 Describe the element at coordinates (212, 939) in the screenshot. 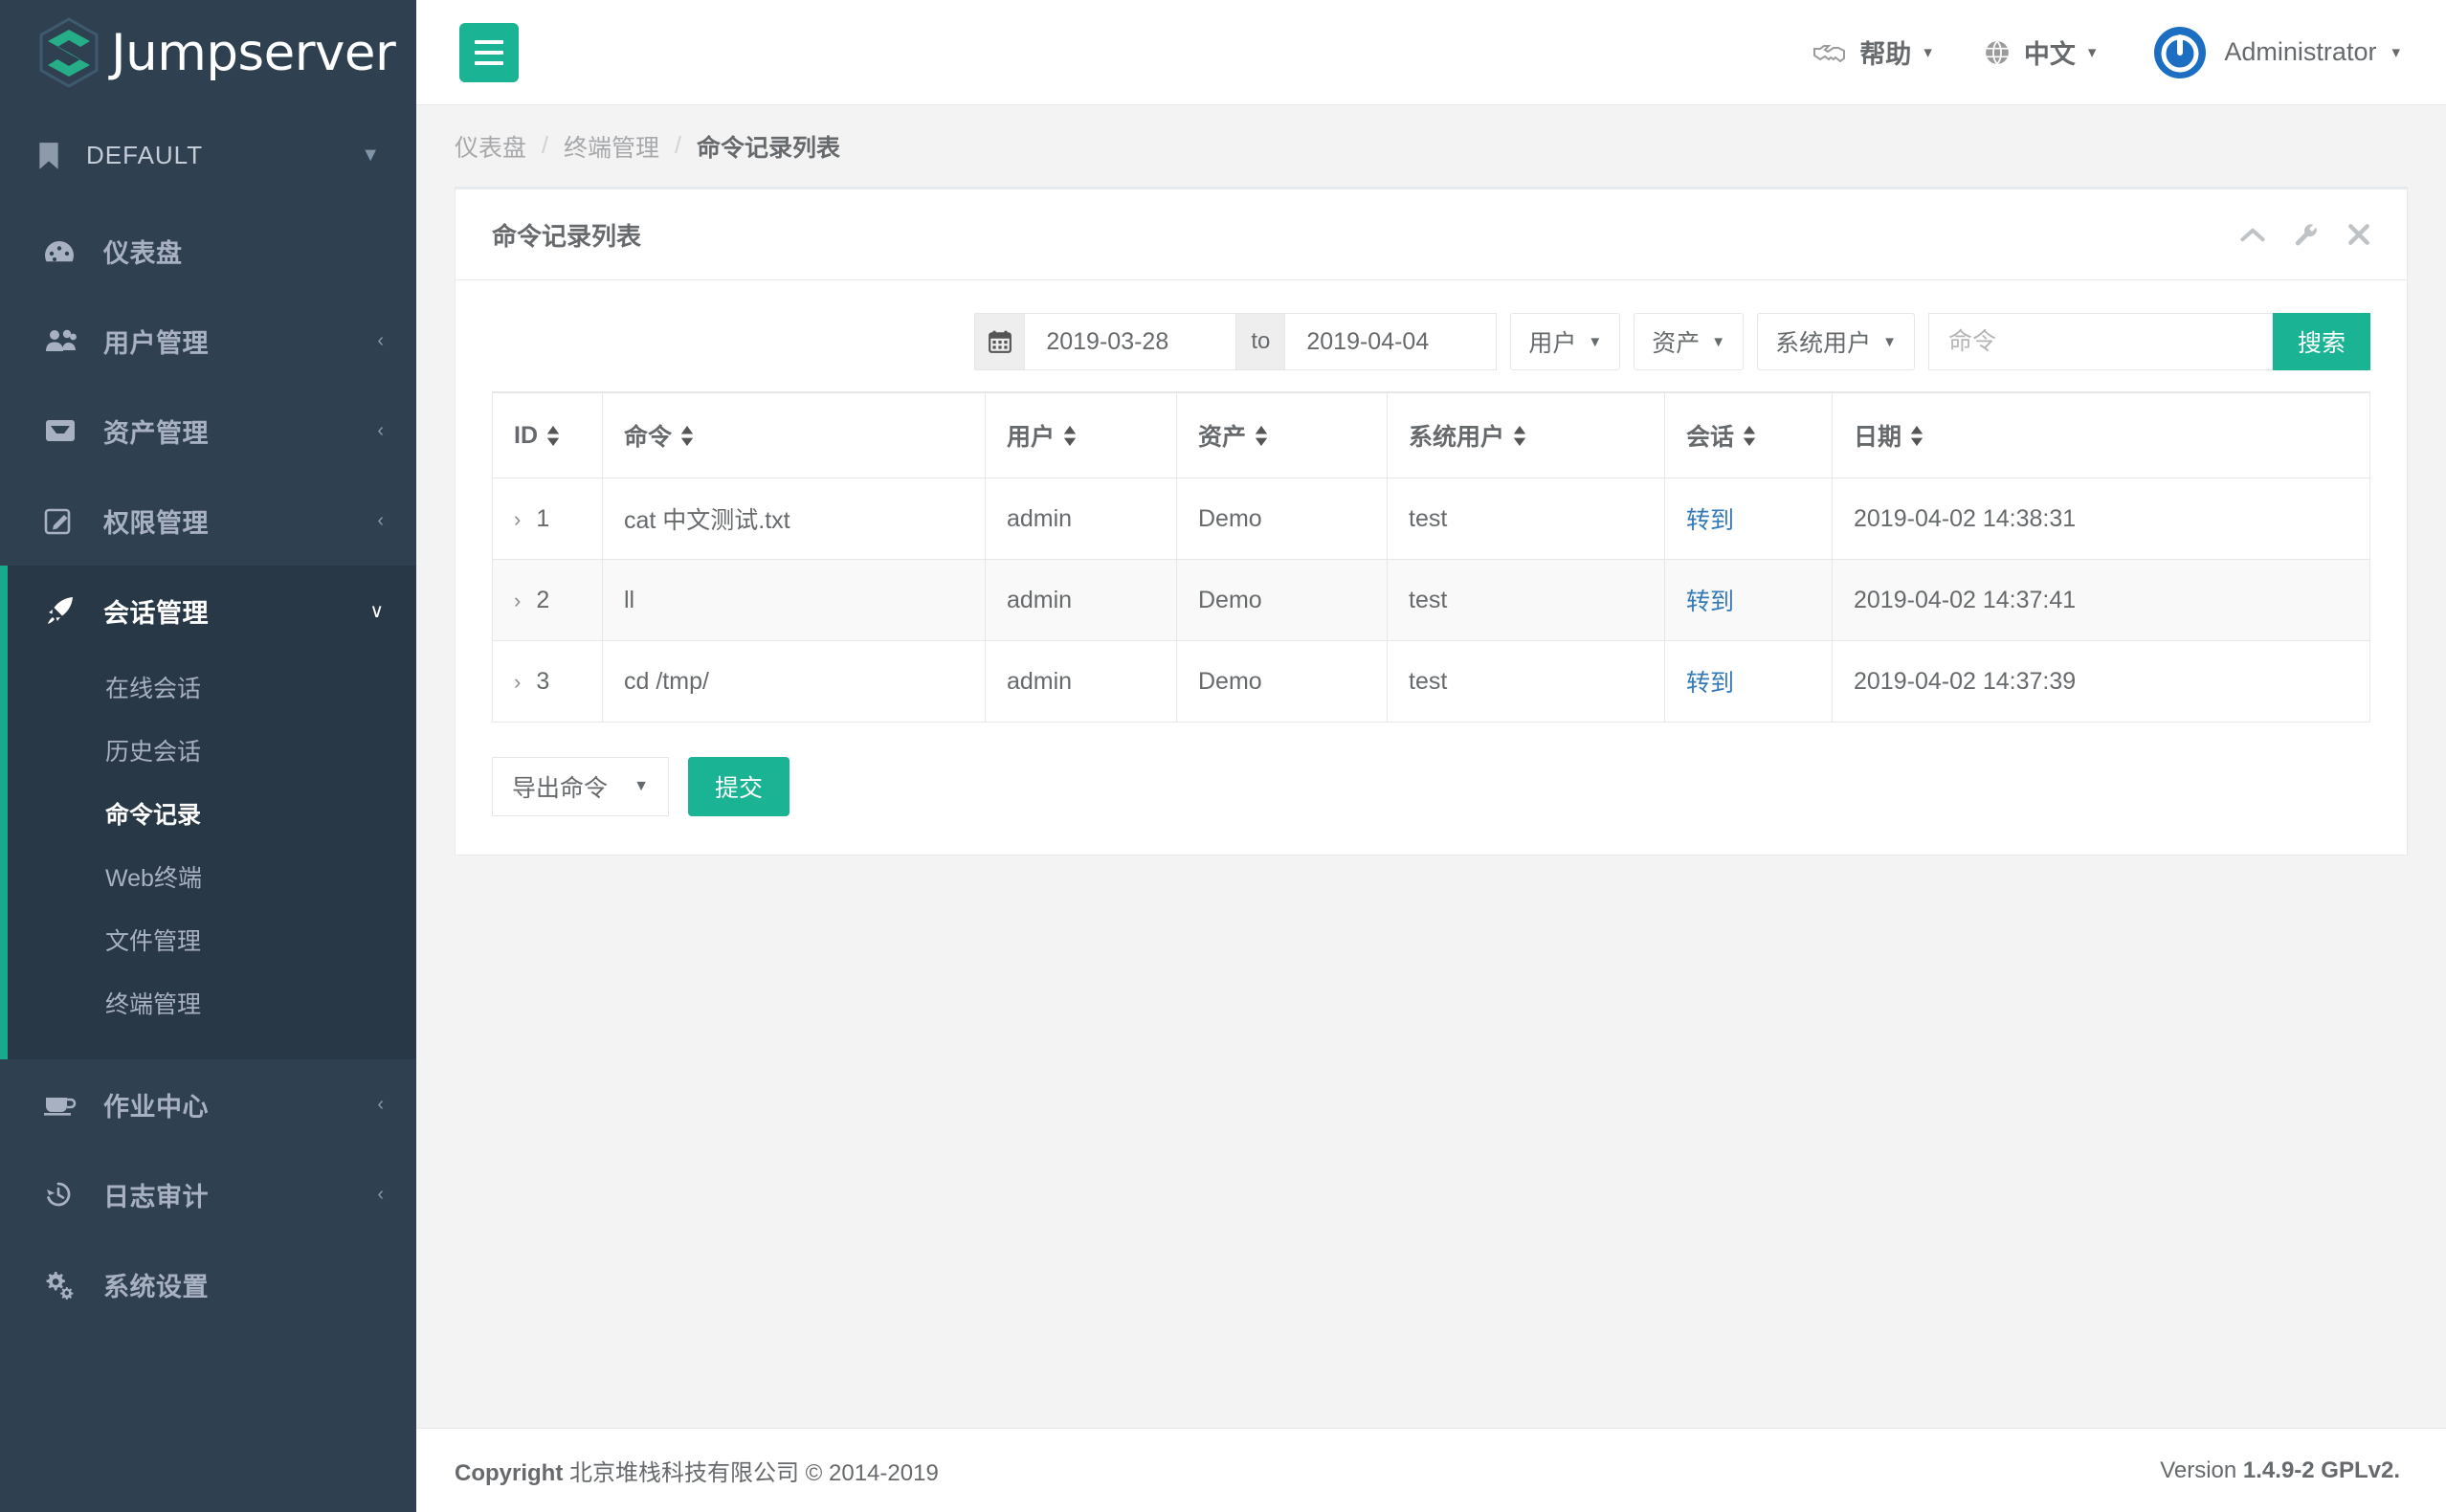

I see `sidebar-subitem-file-management: 文件管理` at that location.